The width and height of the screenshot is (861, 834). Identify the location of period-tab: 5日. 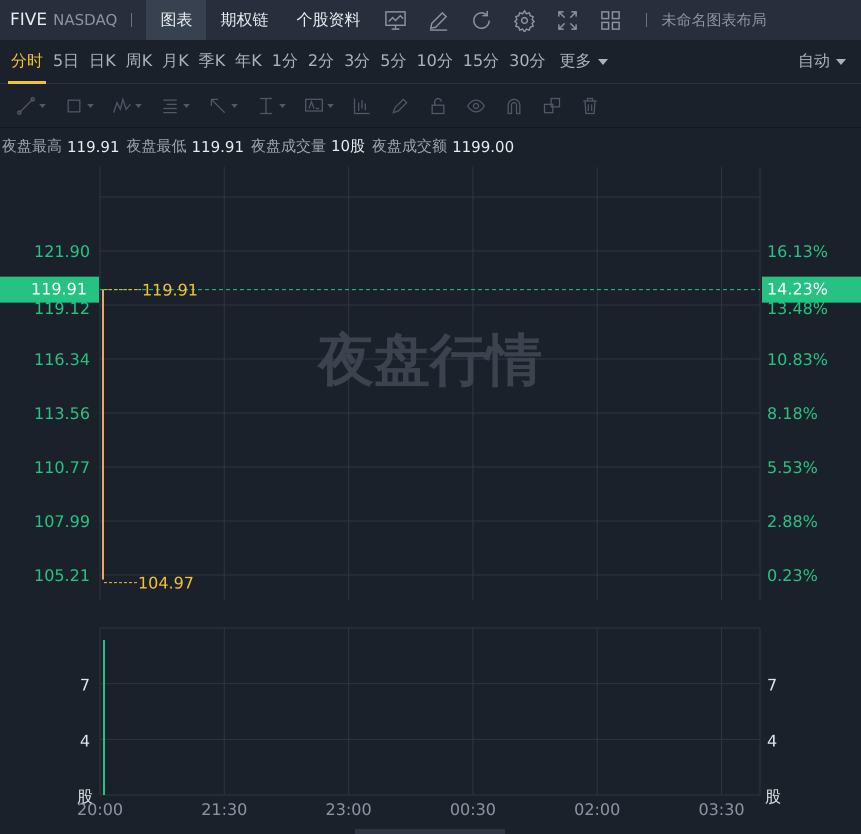
(66, 62).